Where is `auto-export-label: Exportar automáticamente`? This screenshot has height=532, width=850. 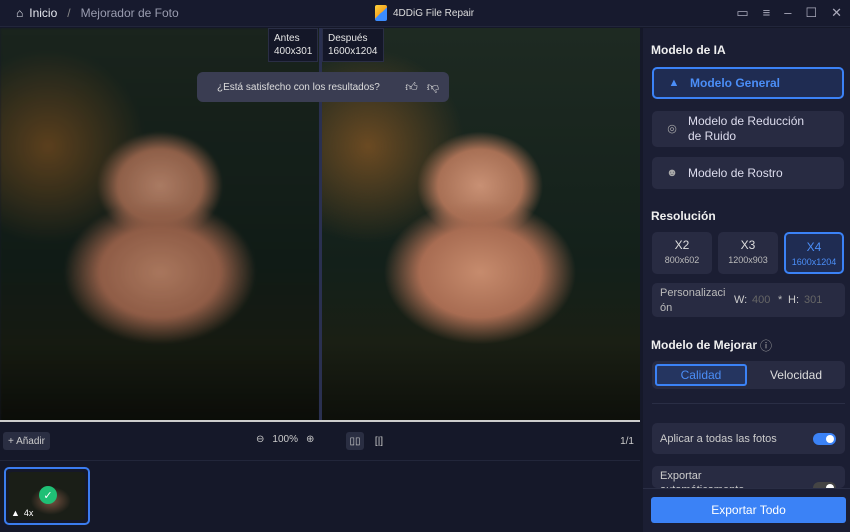
auto-export-label: Exportar automáticamente is located at coordinates (702, 479).